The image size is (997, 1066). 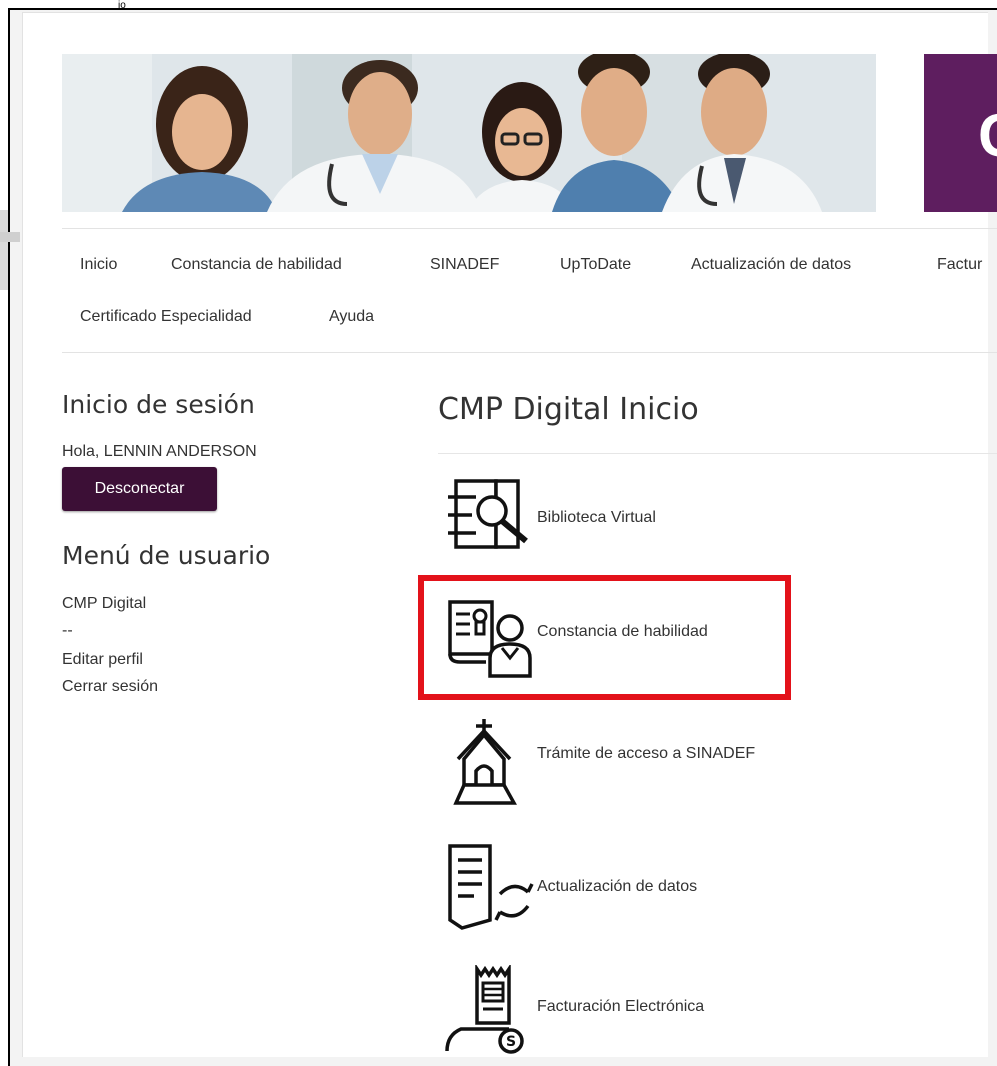 What do you see at coordinates (604, 637) in the screenshot?
I see `highlight-box` at bounding box center [604, 637].